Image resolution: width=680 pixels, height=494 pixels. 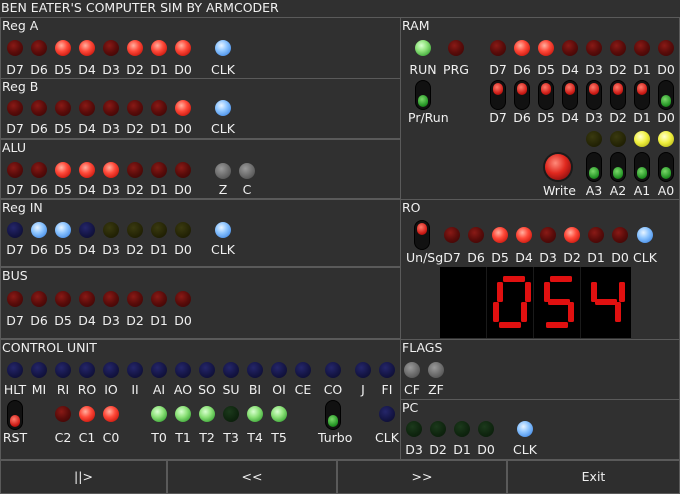 I want to click on turbo-switch, so click(x=333, y=415).